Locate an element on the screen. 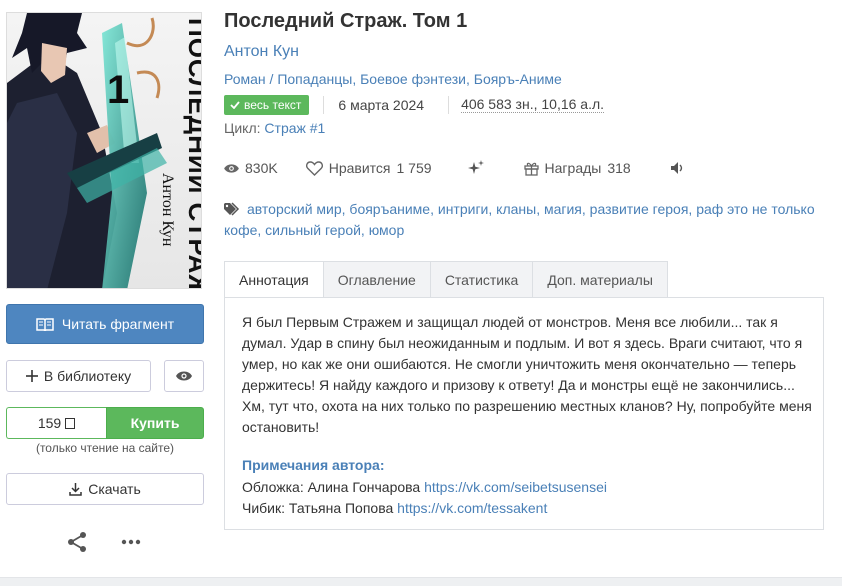 This screenshot has height=586, width=842. genre-link: Бояръ-Аниме is located at coordinates (518, 79).